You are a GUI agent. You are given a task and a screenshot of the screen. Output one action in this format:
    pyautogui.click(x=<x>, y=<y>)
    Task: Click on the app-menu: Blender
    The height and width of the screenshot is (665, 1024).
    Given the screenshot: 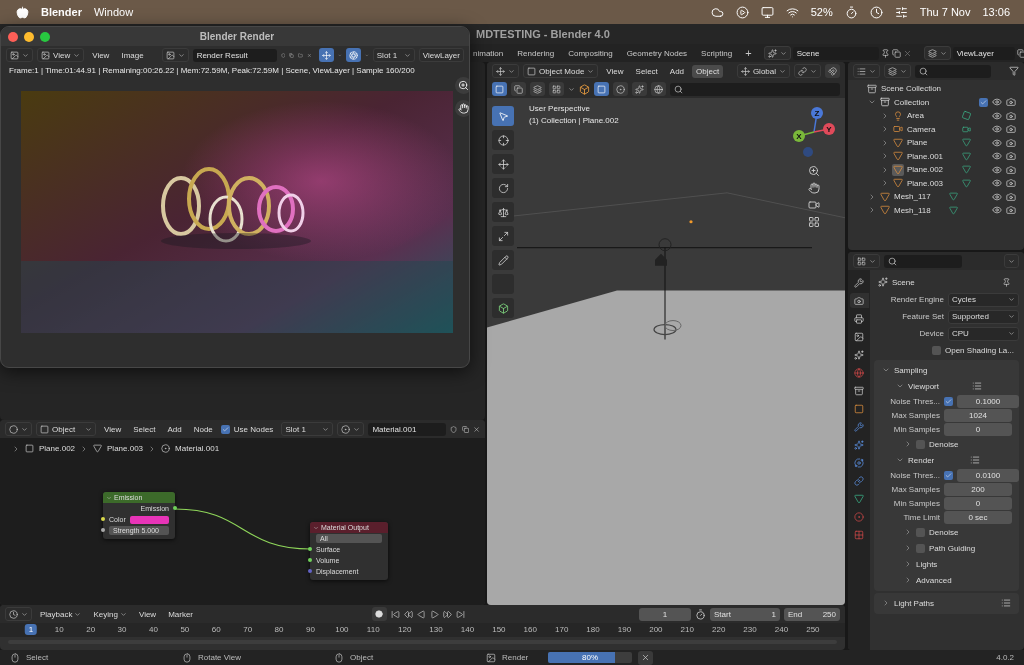 What is the action you would take?
    pyautogui.click(x=61, y=12)
    